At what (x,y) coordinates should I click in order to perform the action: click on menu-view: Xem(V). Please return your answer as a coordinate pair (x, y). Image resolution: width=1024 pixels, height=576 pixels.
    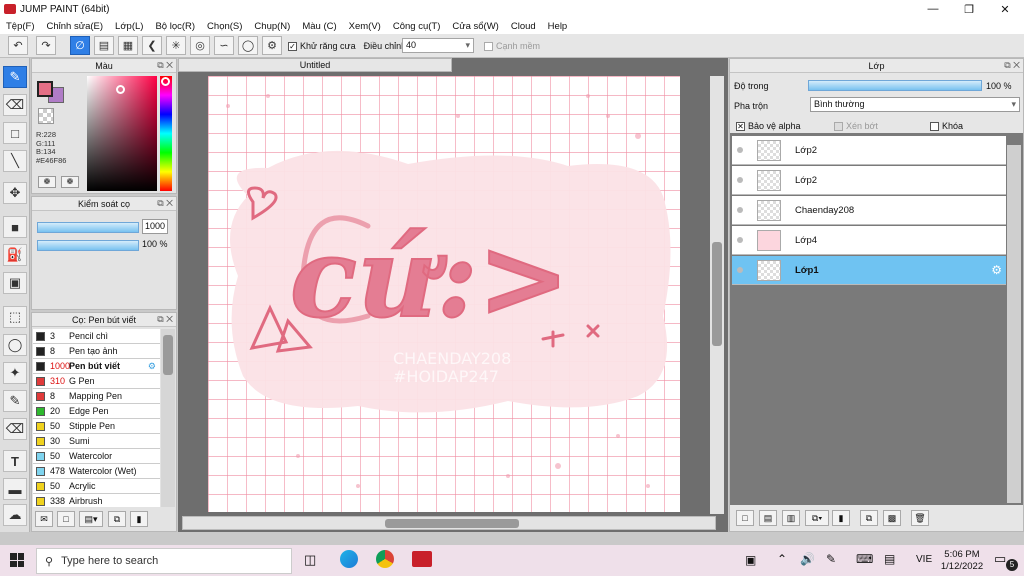
    Looking at the image, I should click on (365, 26).